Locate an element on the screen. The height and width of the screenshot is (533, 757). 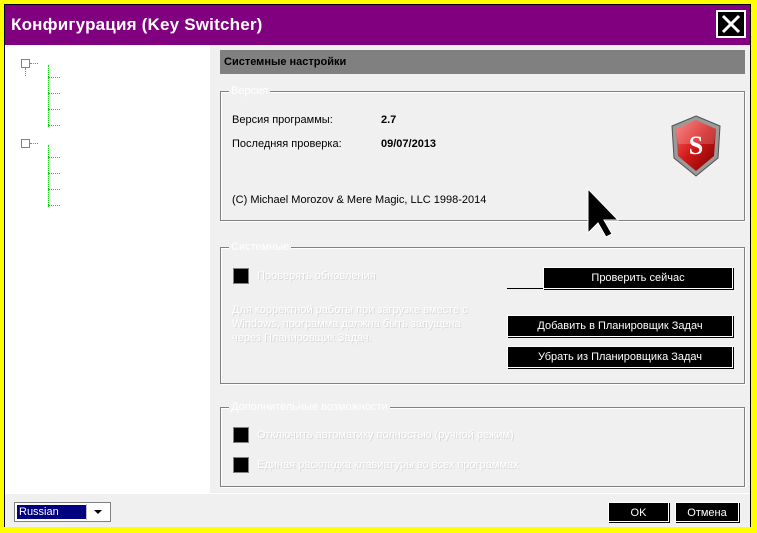
footer-bar: Russian OK Отмена is located at coordinates (377, 510).